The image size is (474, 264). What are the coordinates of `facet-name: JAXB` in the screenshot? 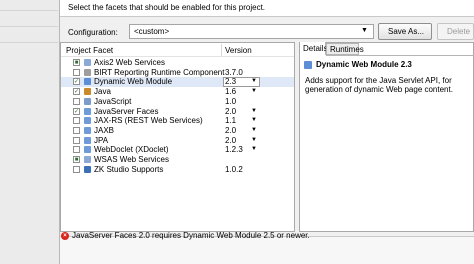 It's located at (104, 130).